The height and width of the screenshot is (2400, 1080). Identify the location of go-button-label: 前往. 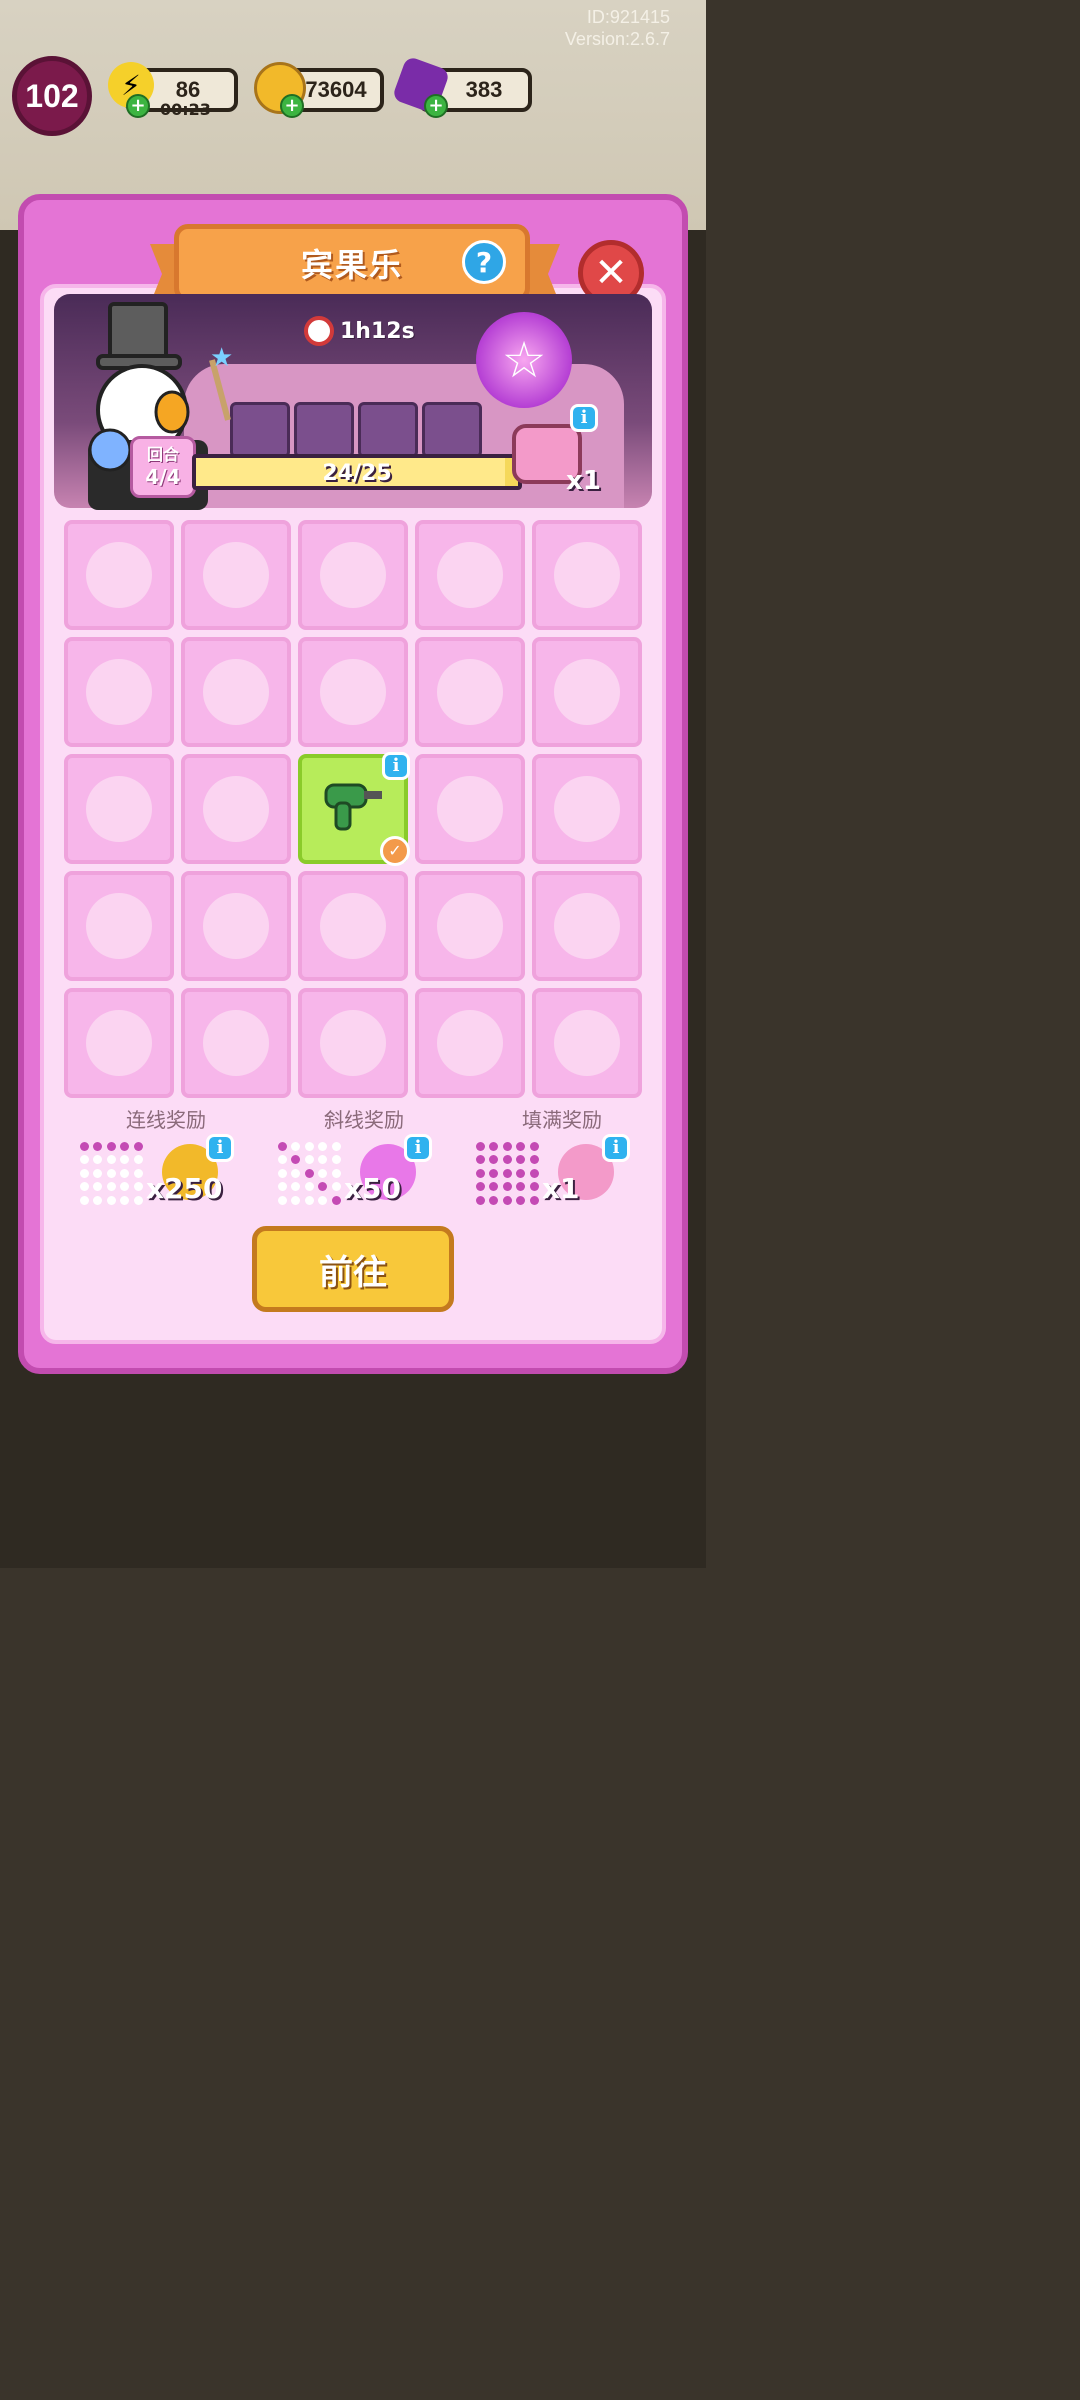
(353, 1272).